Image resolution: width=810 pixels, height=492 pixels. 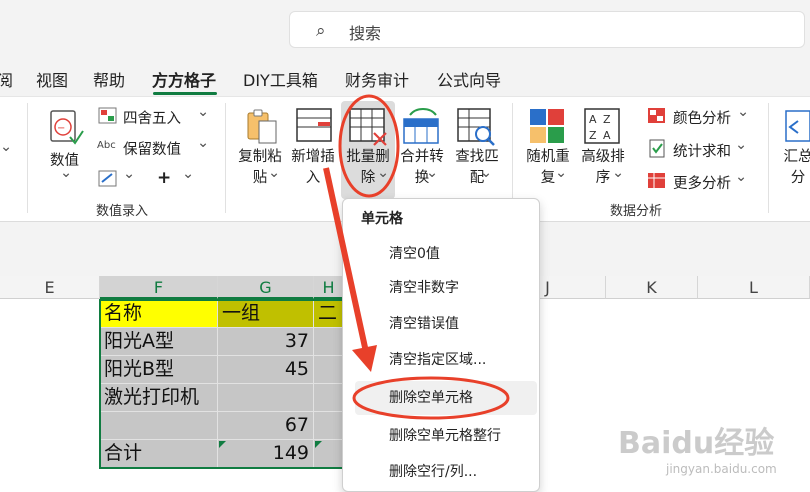 I want to click on find-match-dropdown-icon: ⌄, so click(x=486, y=173).